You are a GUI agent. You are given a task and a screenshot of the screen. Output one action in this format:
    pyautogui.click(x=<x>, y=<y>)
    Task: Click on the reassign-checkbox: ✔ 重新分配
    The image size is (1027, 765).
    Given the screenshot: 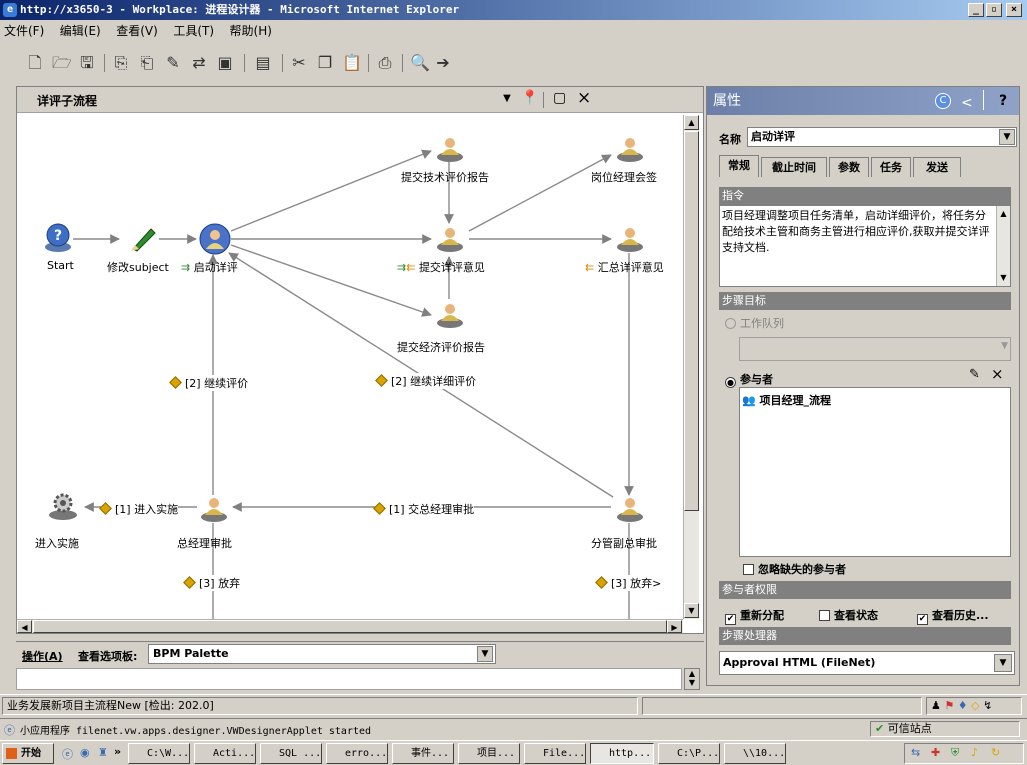 What is the action you would take?
    pyautogui.click(x=754, y=616)
    